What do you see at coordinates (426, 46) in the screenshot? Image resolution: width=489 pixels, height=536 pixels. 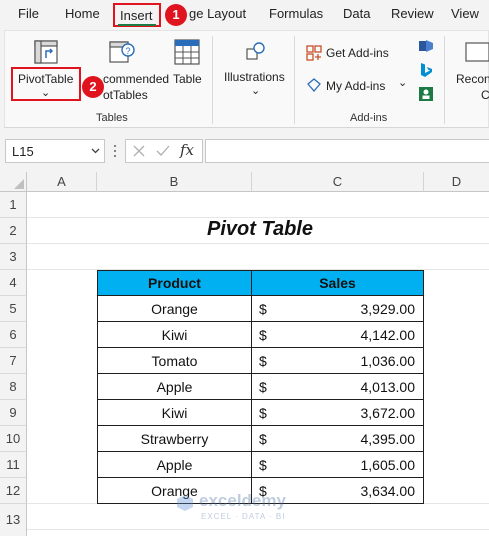 I see `visio-icon` at bounding box center [426, 46].